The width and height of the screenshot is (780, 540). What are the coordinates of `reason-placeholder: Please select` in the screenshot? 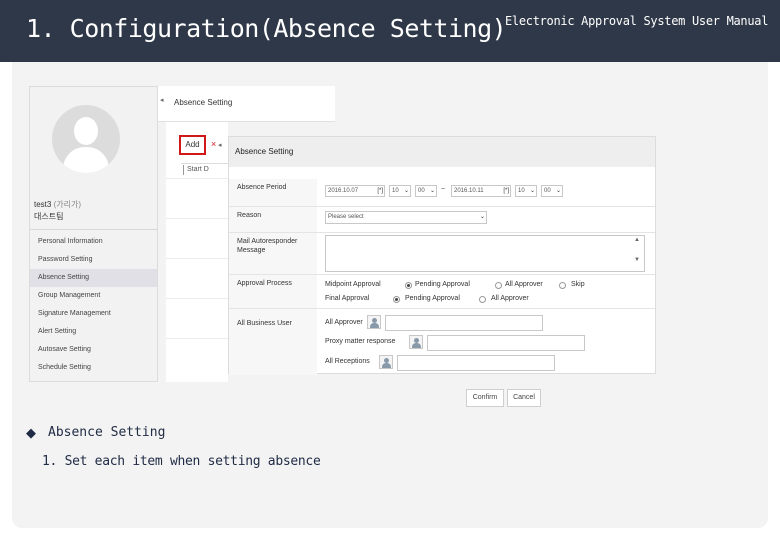 It's located at (346, 217).